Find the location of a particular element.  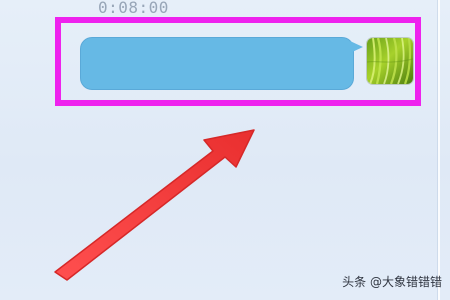

watermark-text: 头条 @大象错错错 is located at coordinates (392, 282).